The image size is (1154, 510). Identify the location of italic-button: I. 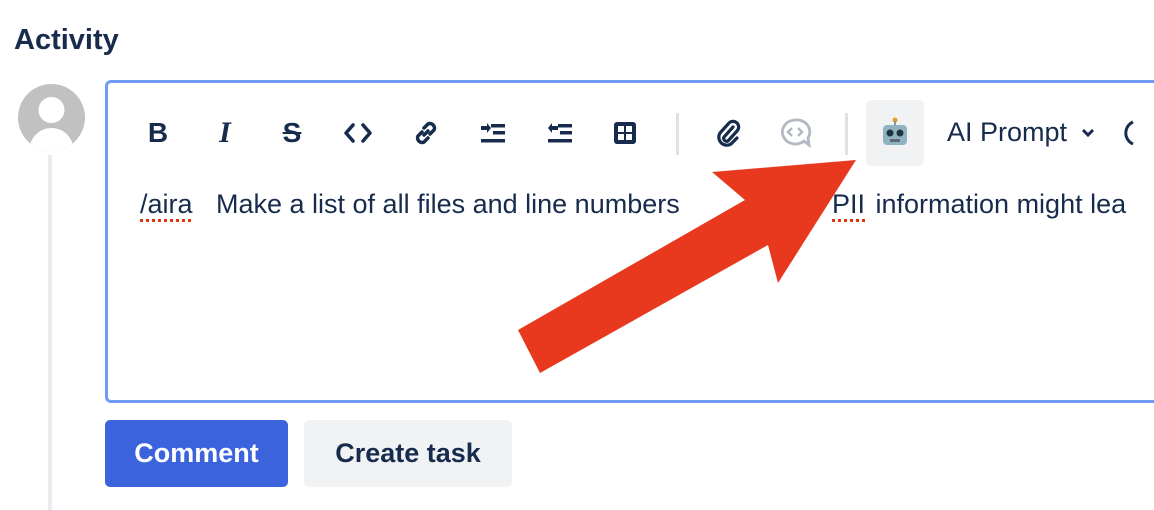
(225, 133).